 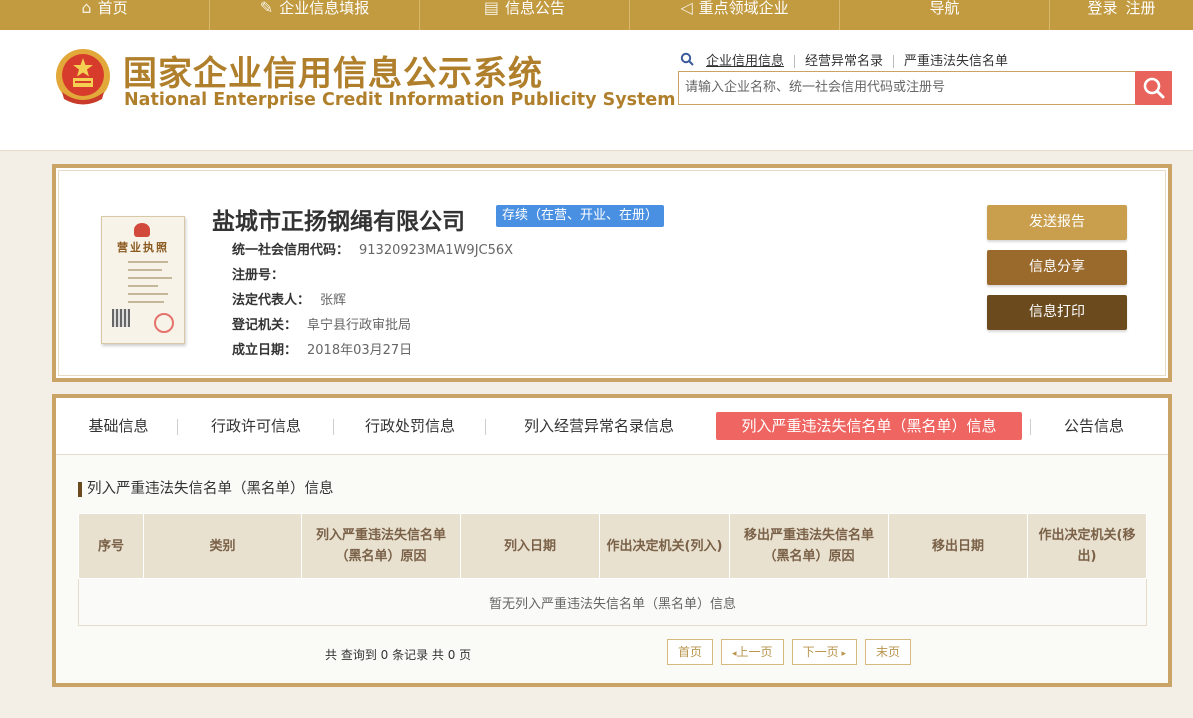 What do you see at coordinates (664, 546) in the screenshot?
I see `column-header-listing-authority: 作出决定机关(列入)` at bounding box center [664, 546].